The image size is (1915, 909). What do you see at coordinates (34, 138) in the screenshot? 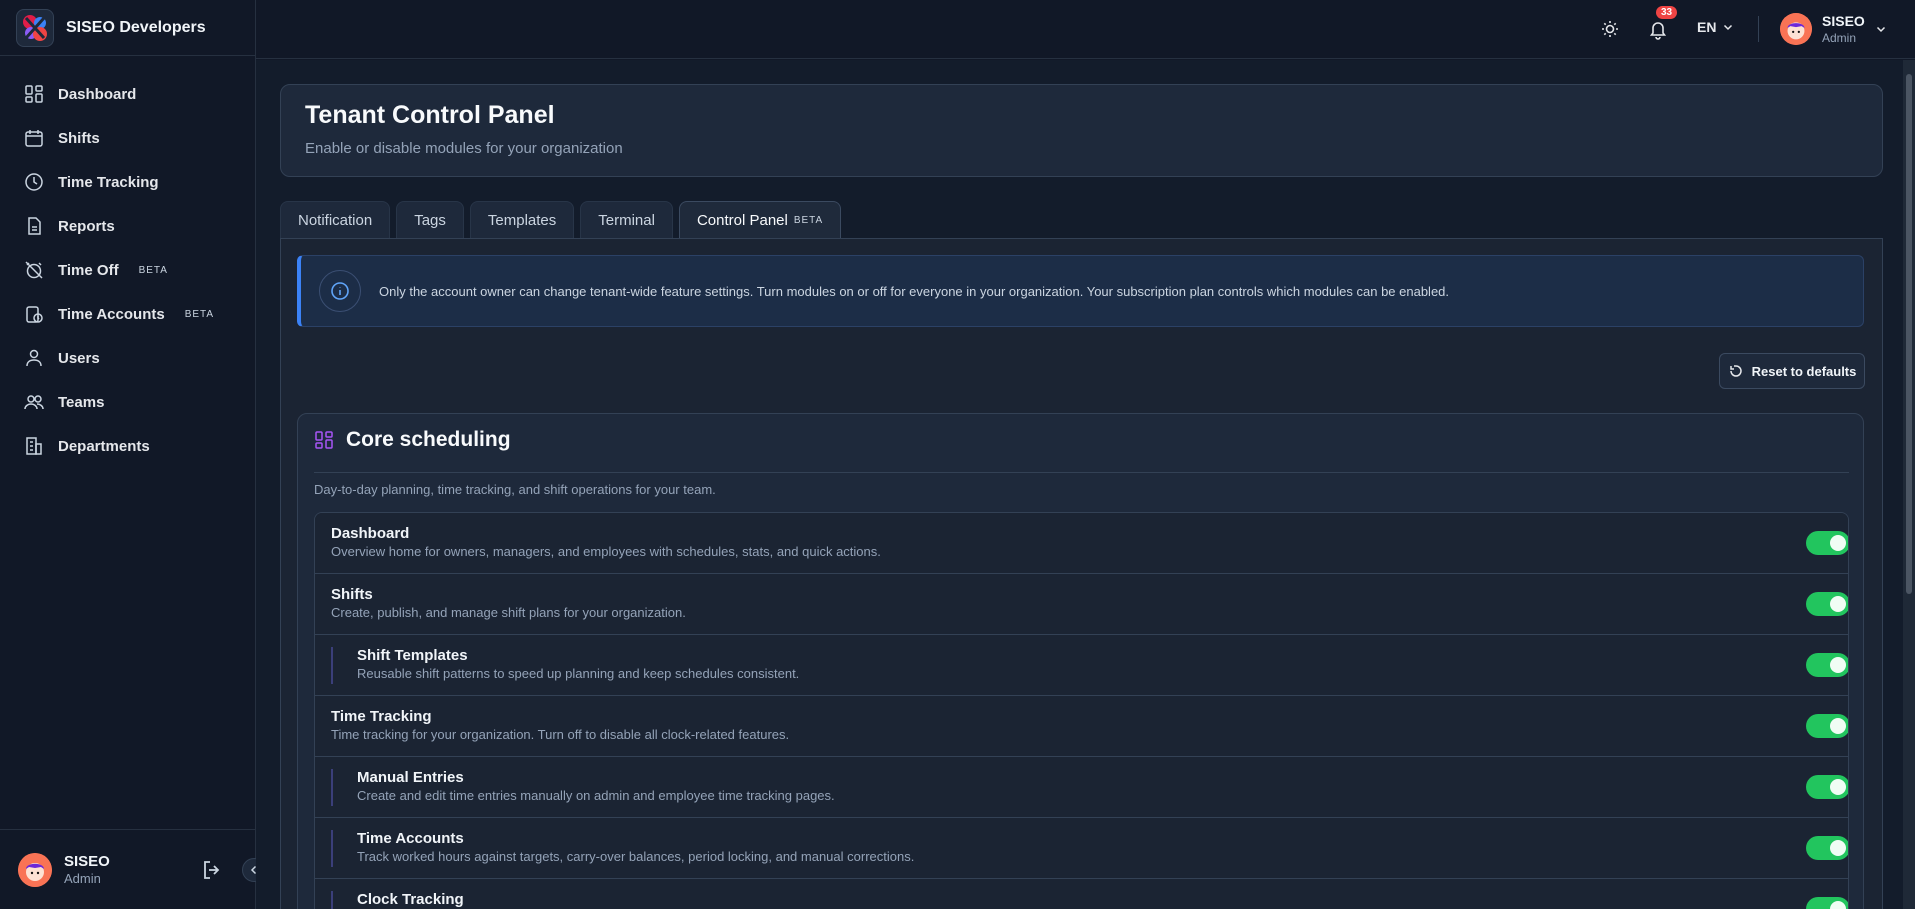
I see `calendar-icon` at bounding box center [34, 138].